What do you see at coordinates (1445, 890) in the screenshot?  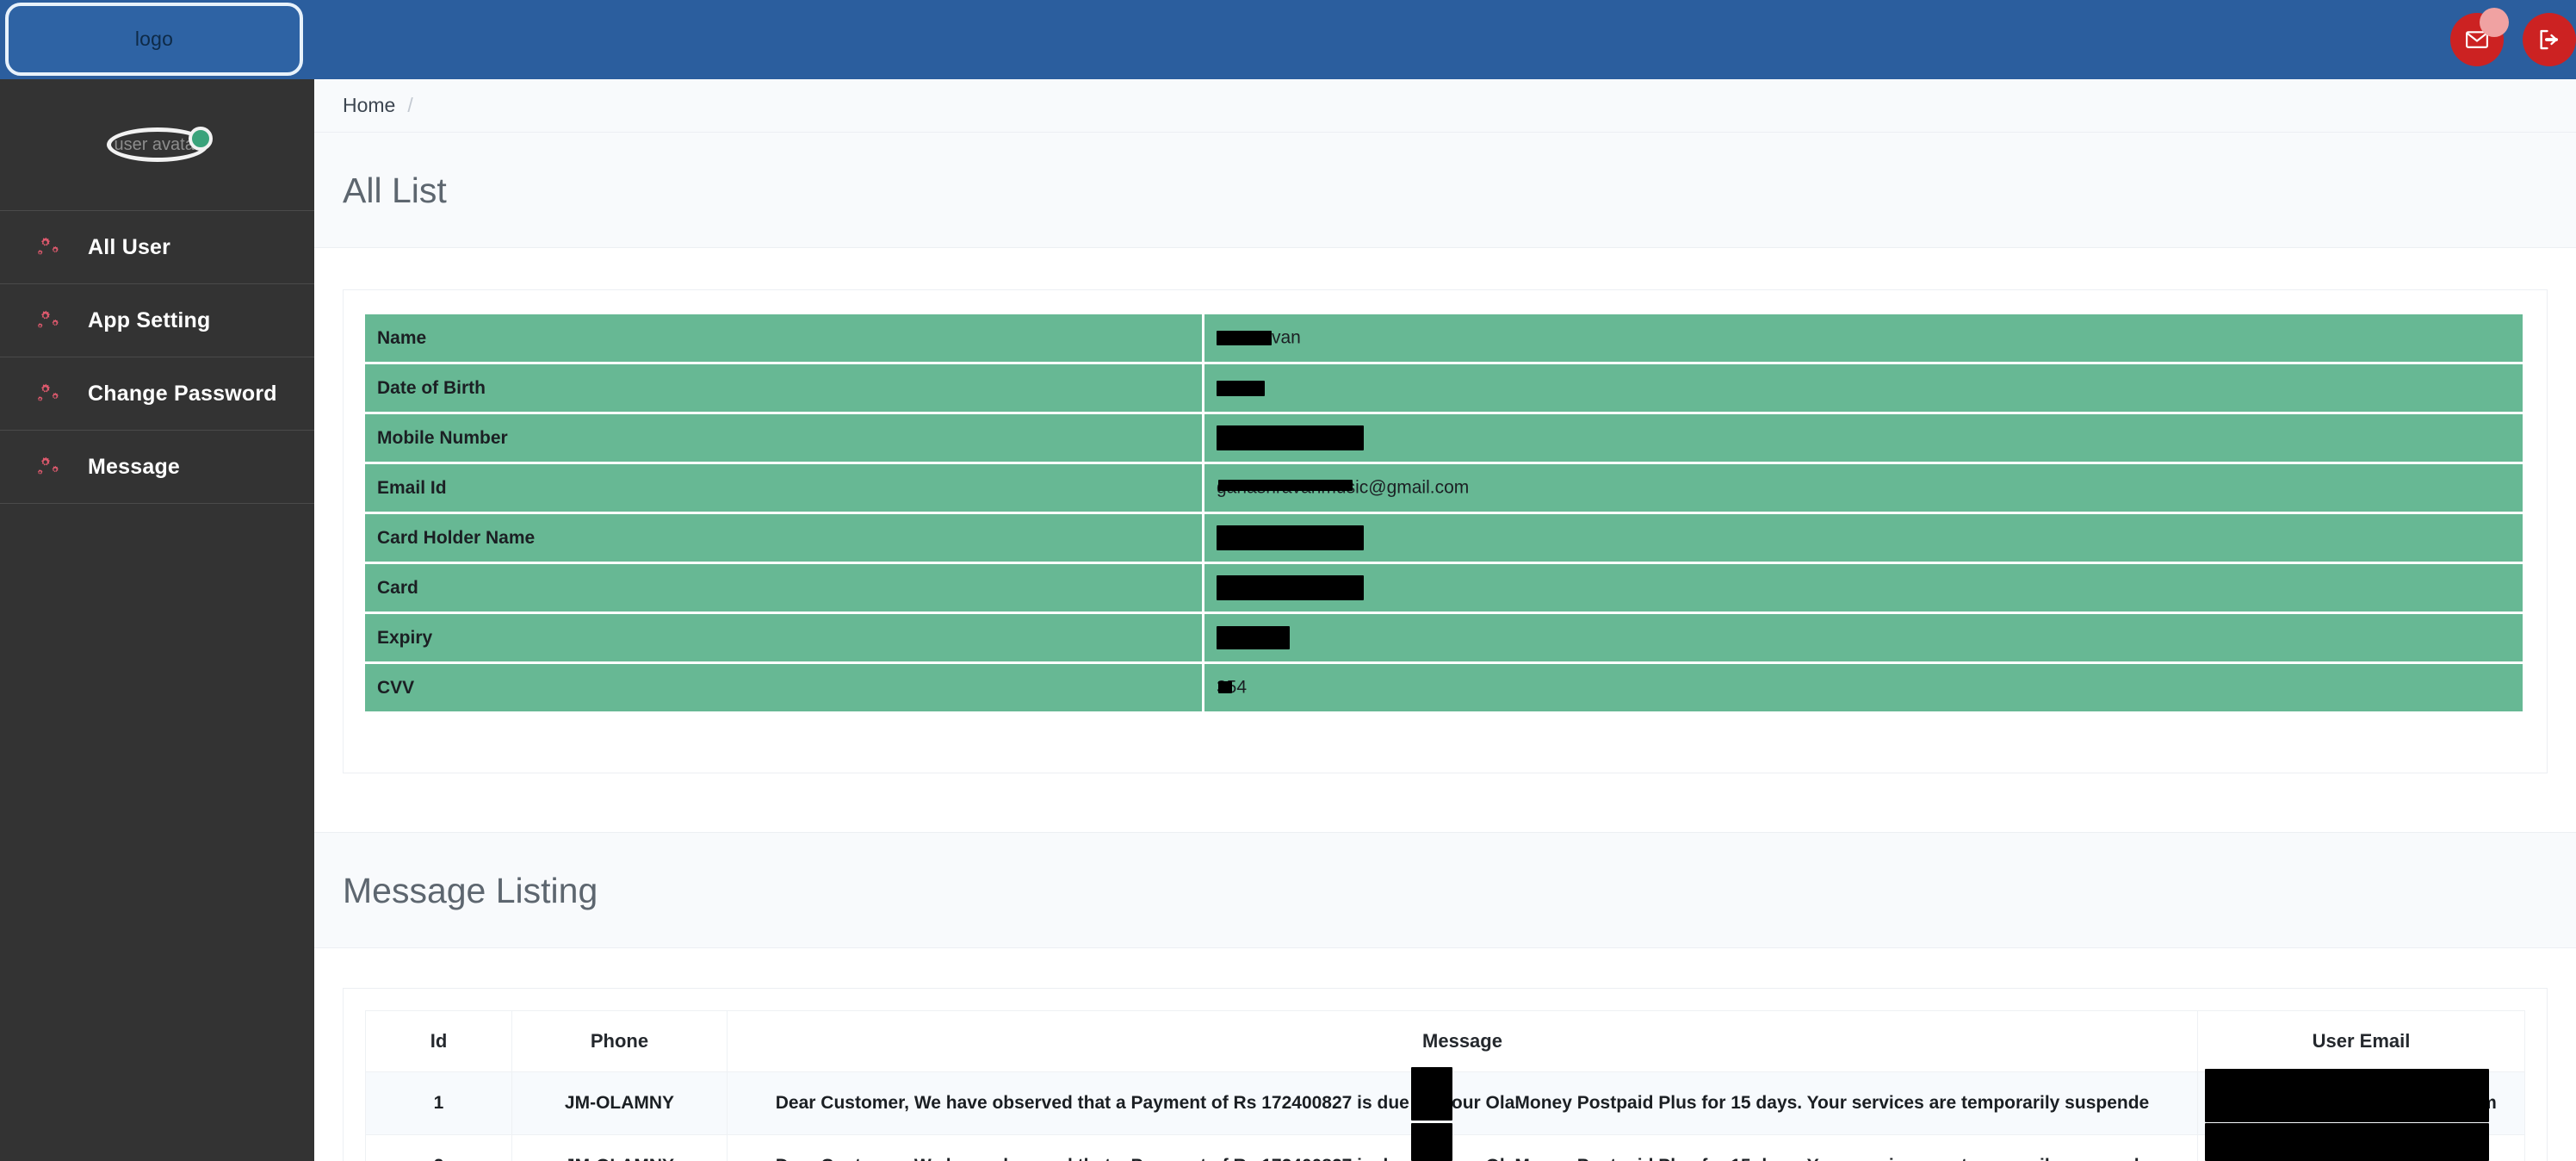 I see `message-listing-header: Message Listing` at bounding box center [1445, 890].